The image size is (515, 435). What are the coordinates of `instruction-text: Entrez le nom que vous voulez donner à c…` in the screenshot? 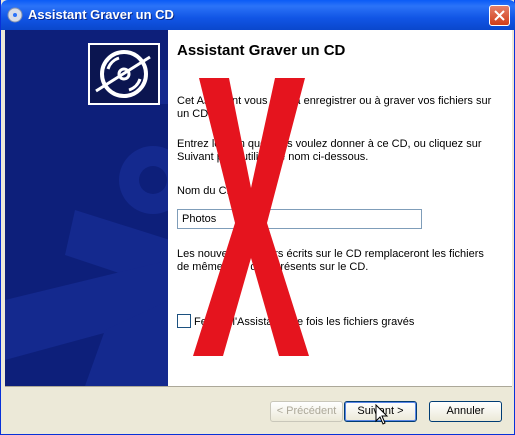 It's located at (329, 150).